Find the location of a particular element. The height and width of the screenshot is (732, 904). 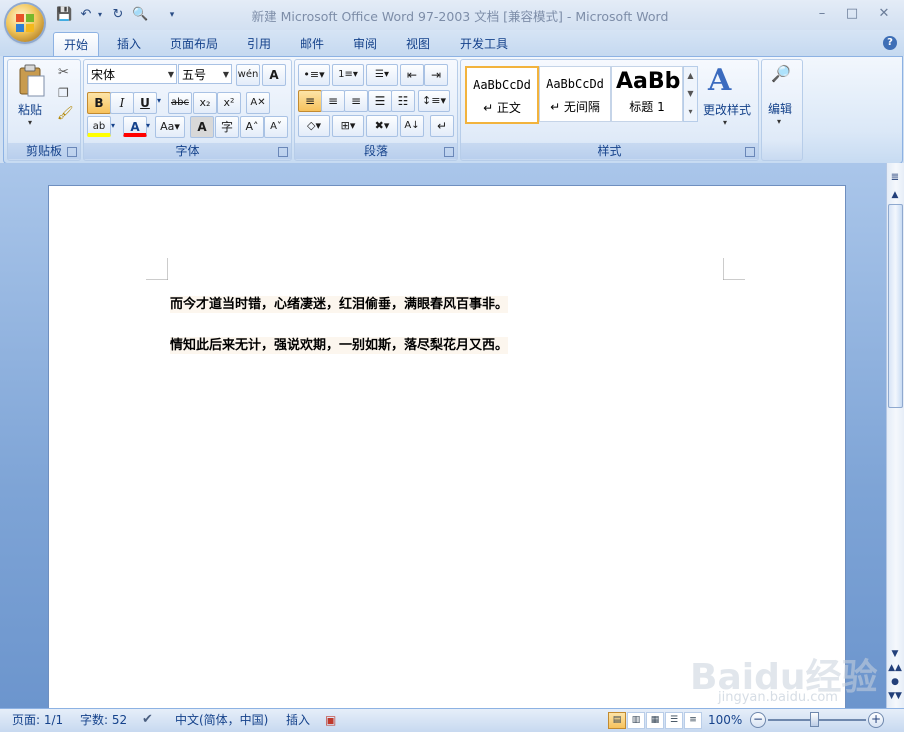

office-button is located at coordinates (25, 23).